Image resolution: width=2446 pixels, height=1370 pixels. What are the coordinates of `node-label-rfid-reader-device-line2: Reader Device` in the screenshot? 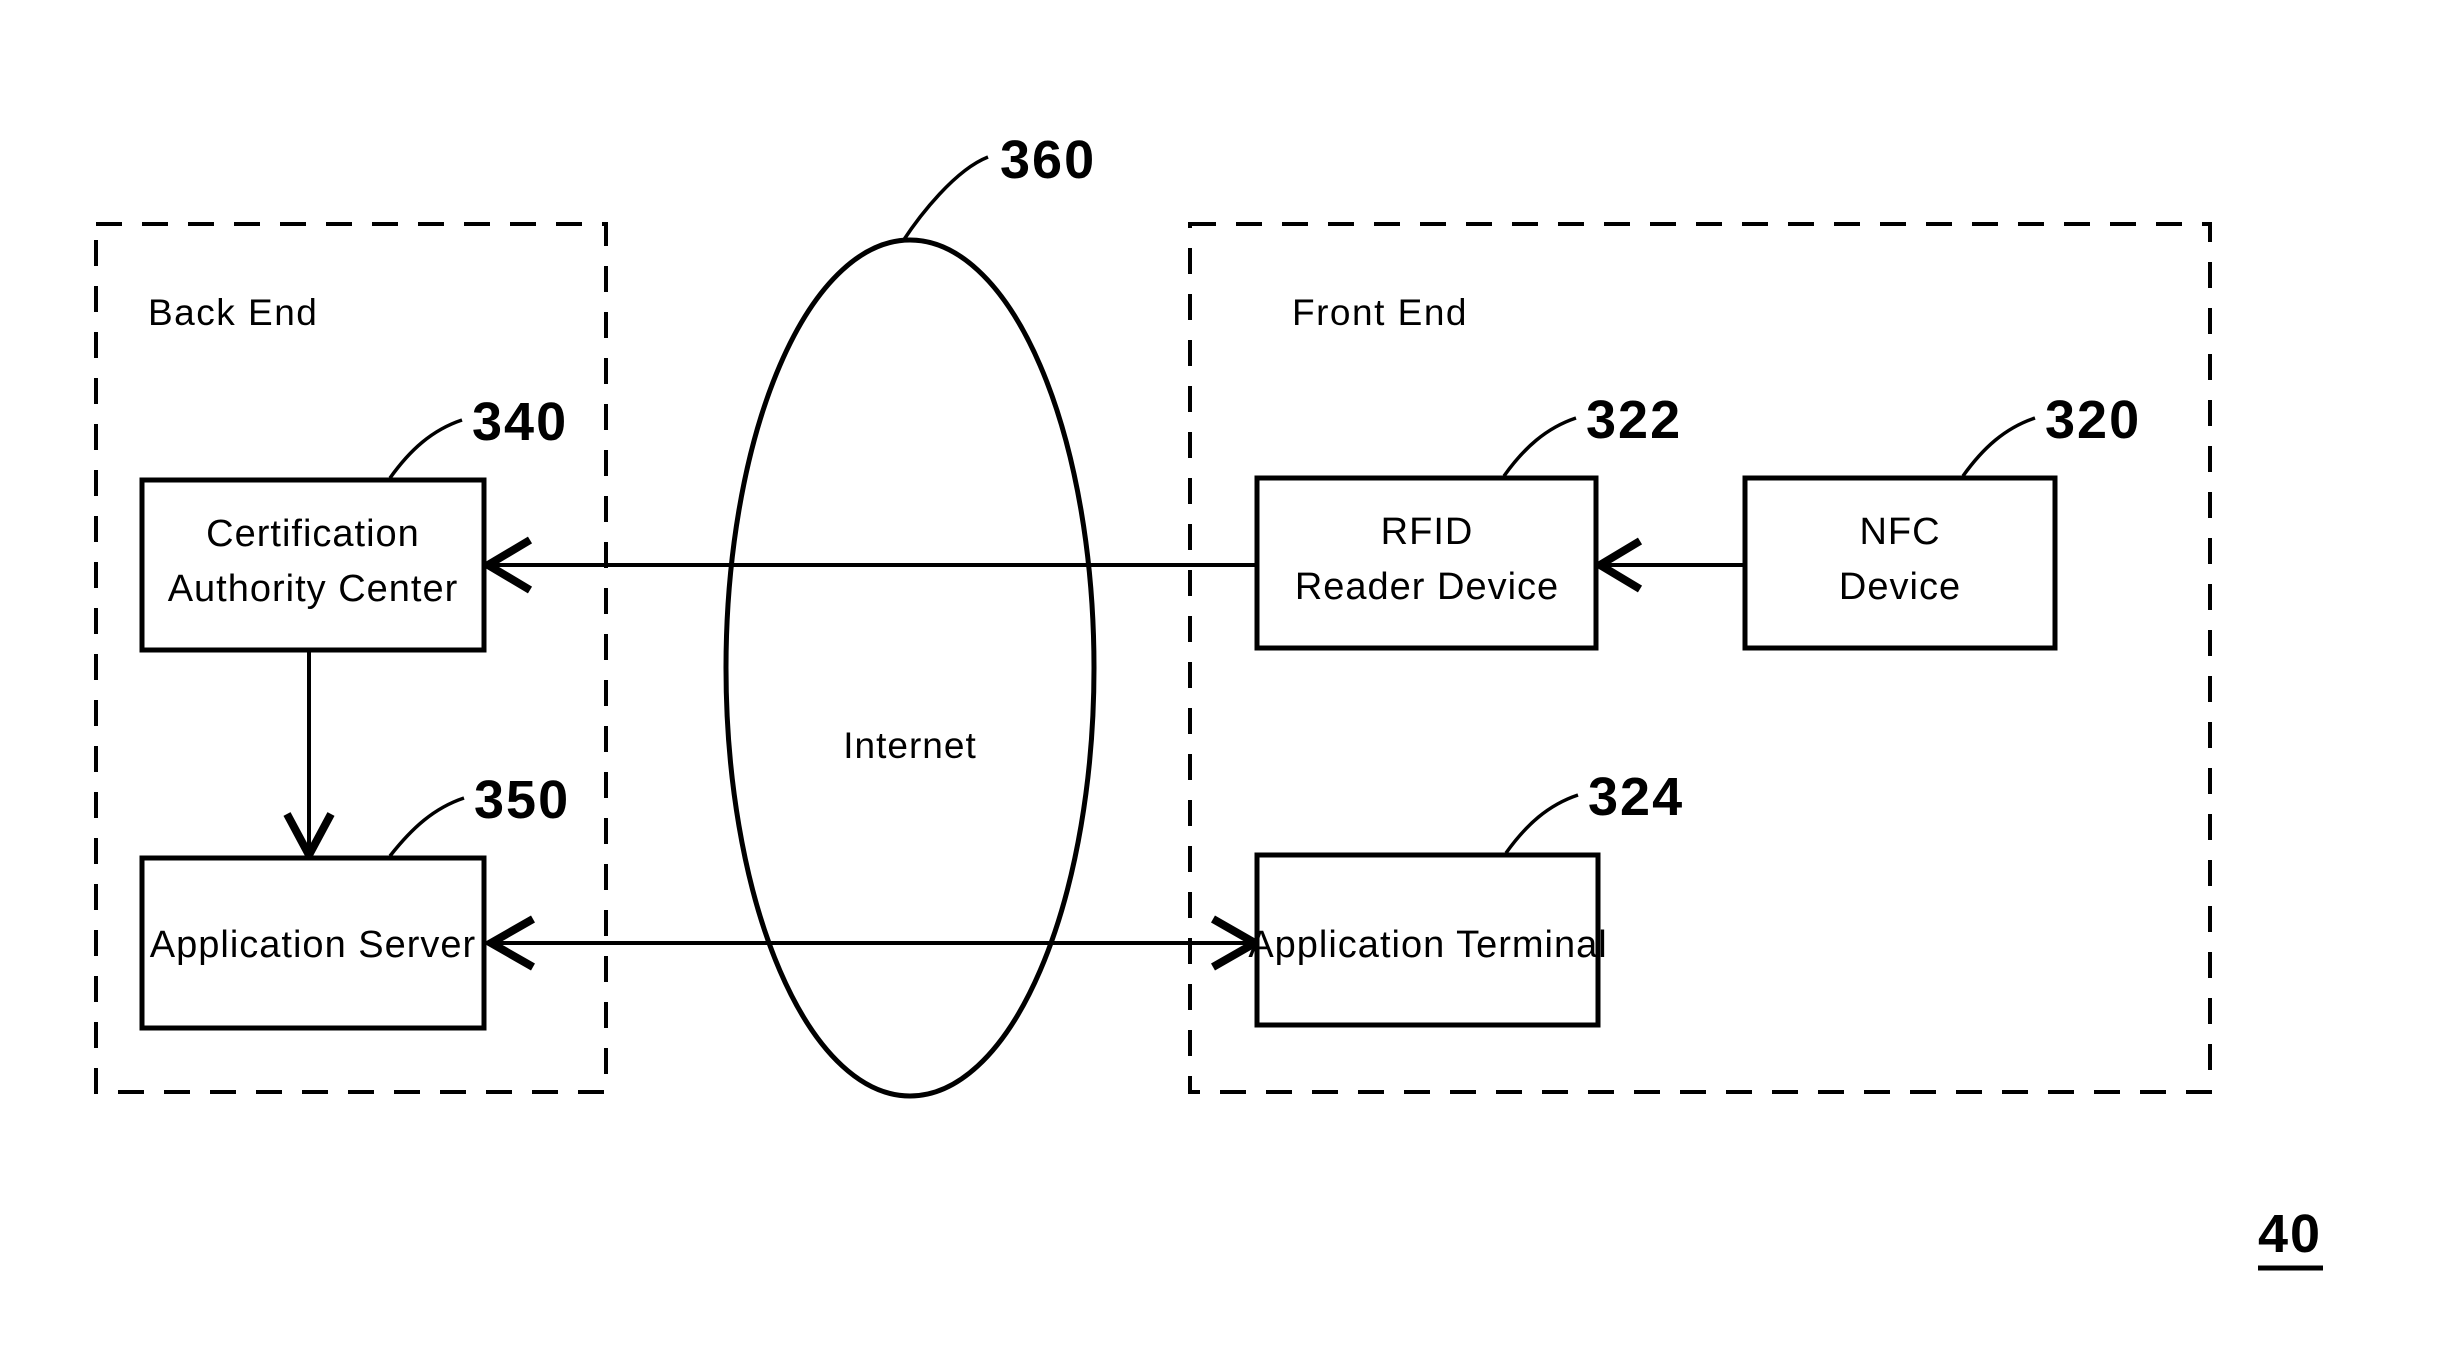 It's located at (1427, 587).